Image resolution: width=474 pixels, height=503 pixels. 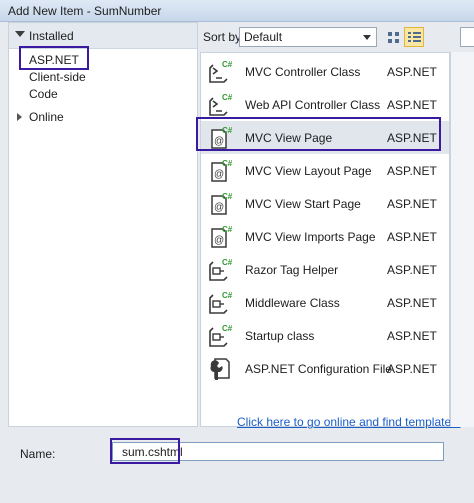 I want to click on chevron-down-icon, so click(x=367, y=37).